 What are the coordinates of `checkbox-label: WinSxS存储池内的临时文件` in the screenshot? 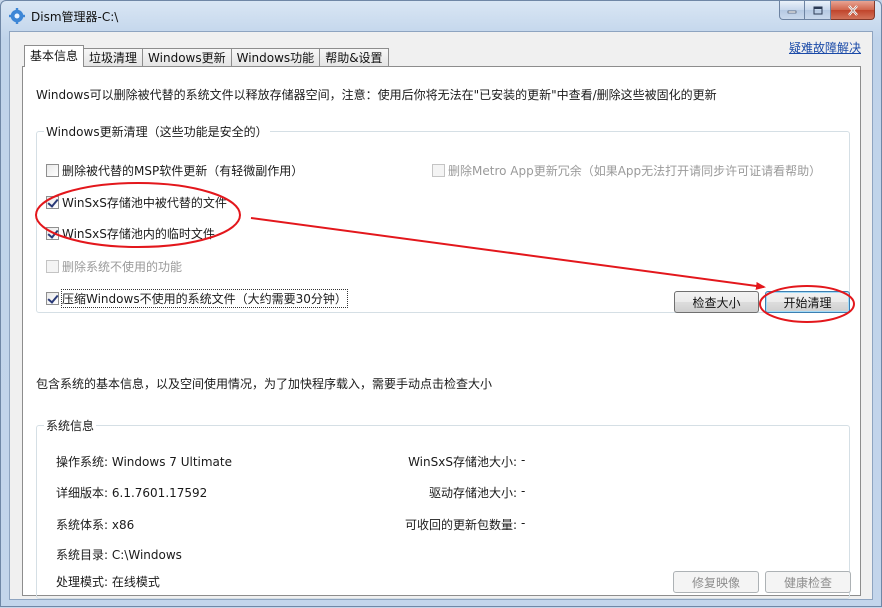 It's located at (138, 234).